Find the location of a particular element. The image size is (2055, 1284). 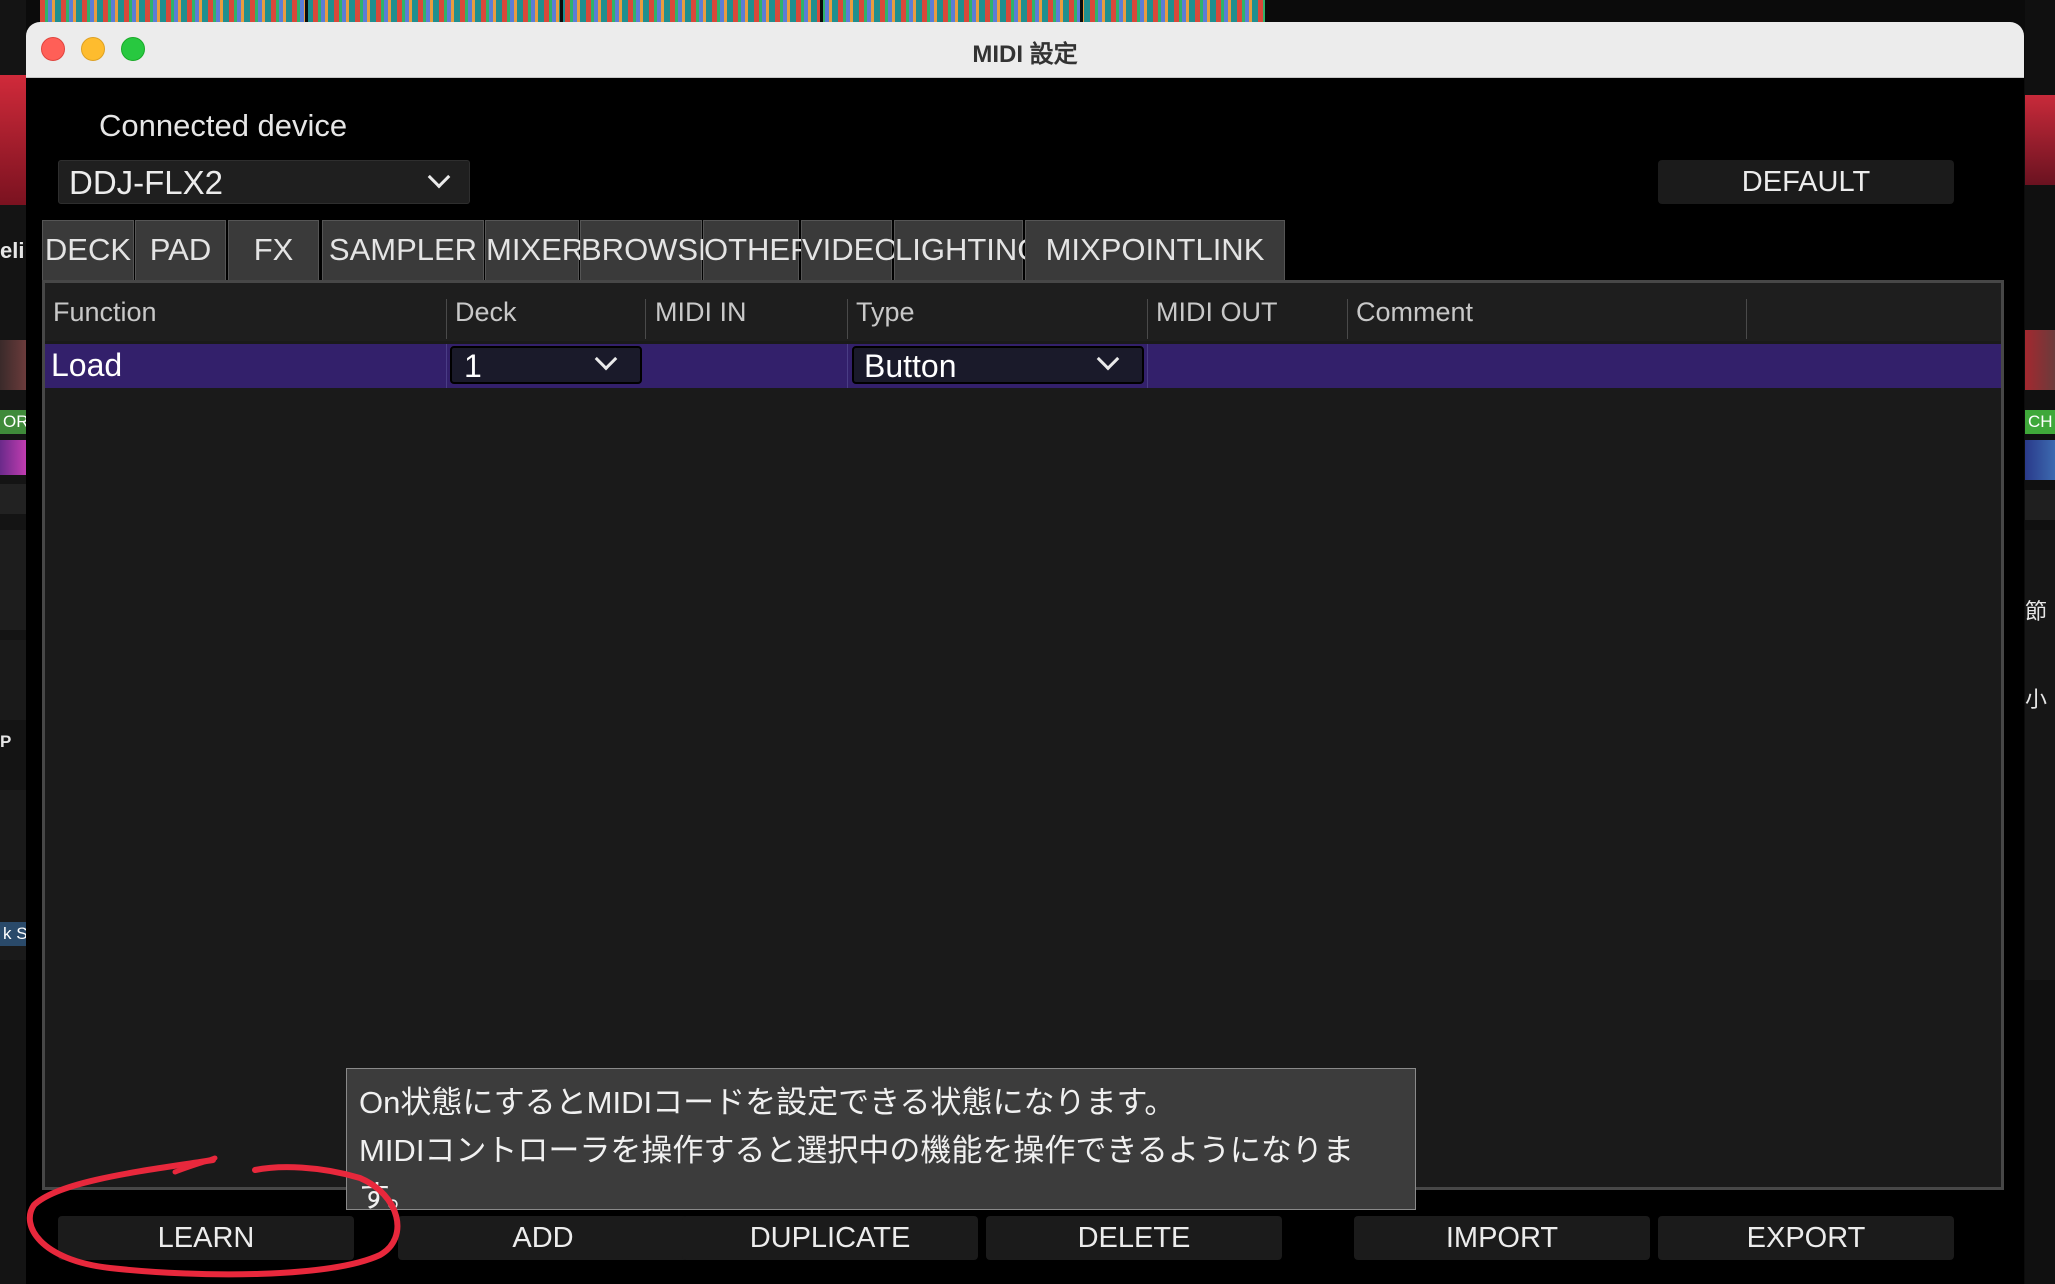

background-right-label: 節 is located at coordinates (2036, 611).